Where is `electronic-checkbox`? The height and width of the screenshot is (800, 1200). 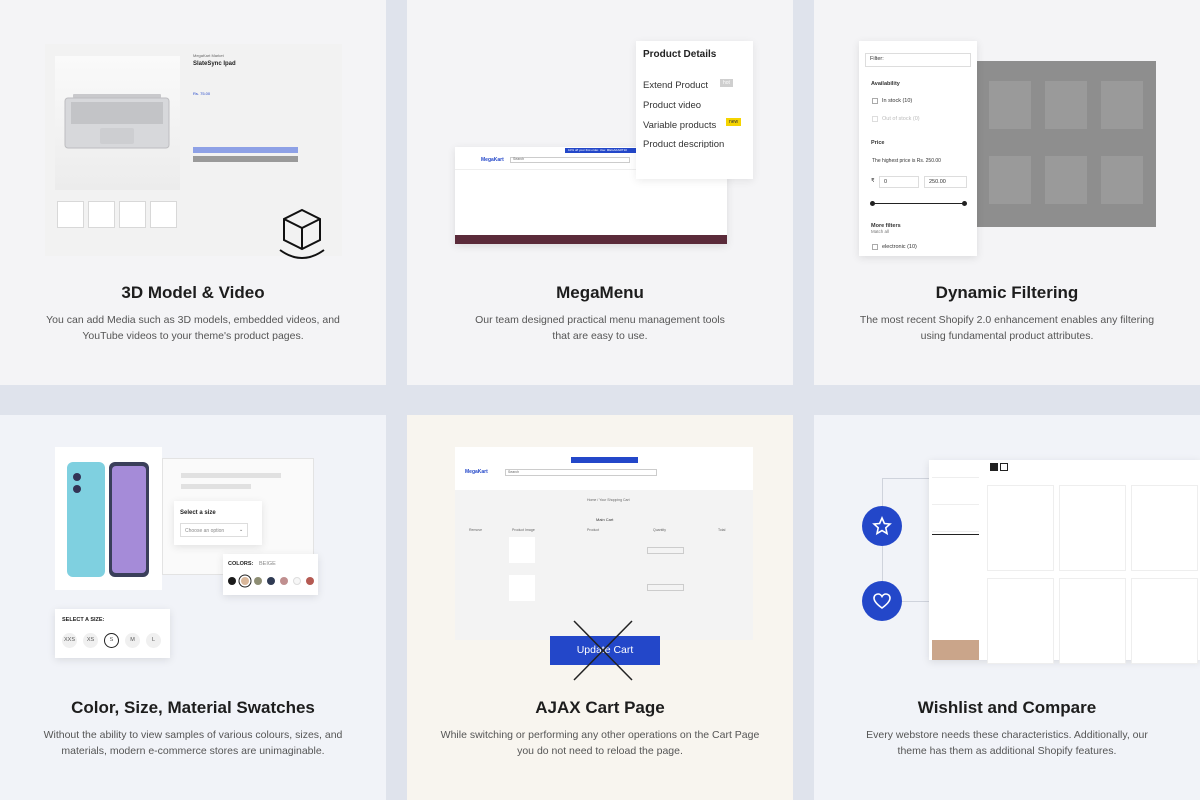 electronic-checkbox is located at coordinates (875, 247).